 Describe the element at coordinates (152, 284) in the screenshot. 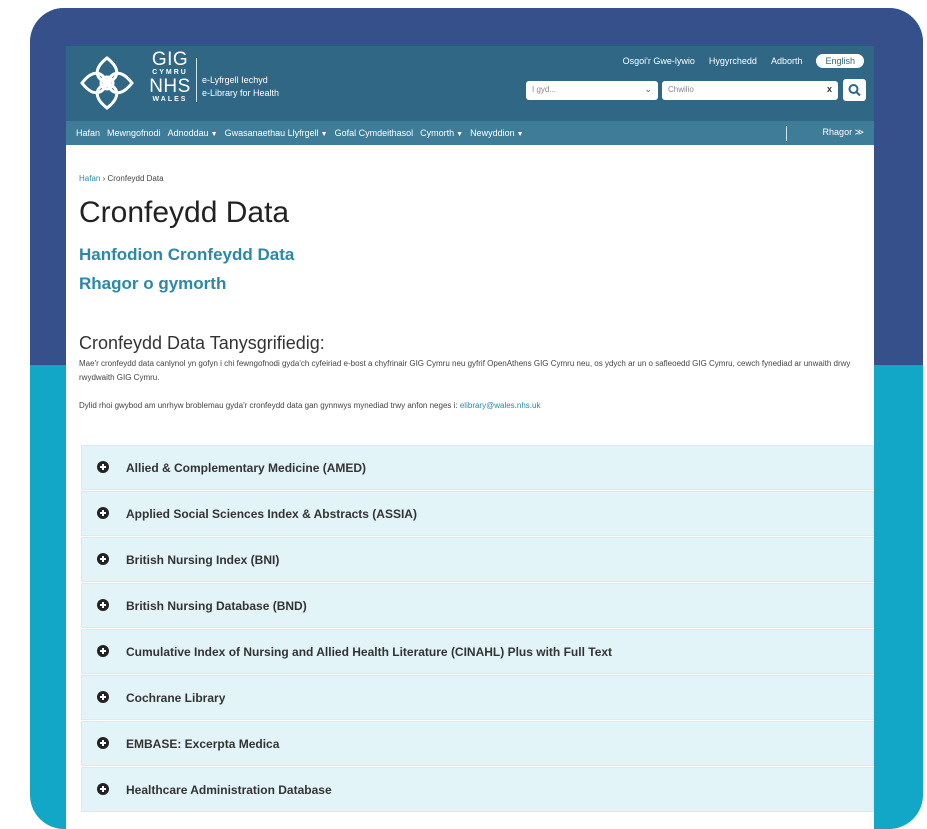

I see `more-help-link: Rhagor o gymorth` at that location.